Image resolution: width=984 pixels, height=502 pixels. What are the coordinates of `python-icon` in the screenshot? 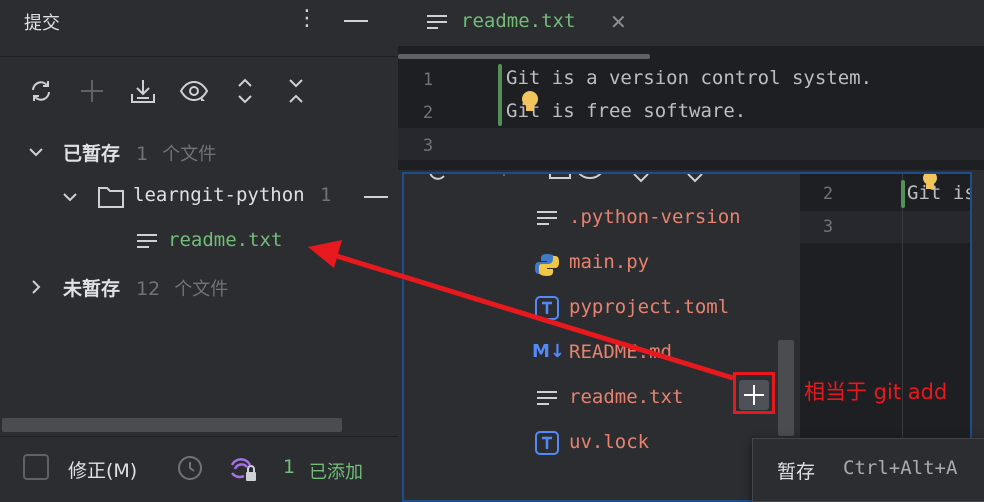 It's located at (547, 265).